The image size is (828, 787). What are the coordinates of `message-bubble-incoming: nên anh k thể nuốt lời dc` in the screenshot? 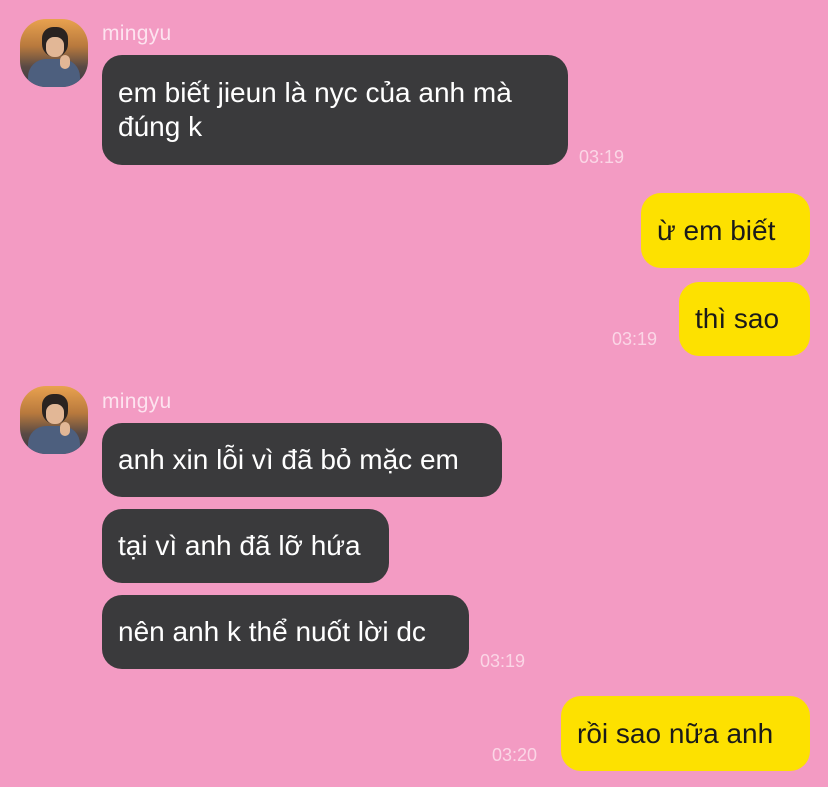 It's located at (285, 632).